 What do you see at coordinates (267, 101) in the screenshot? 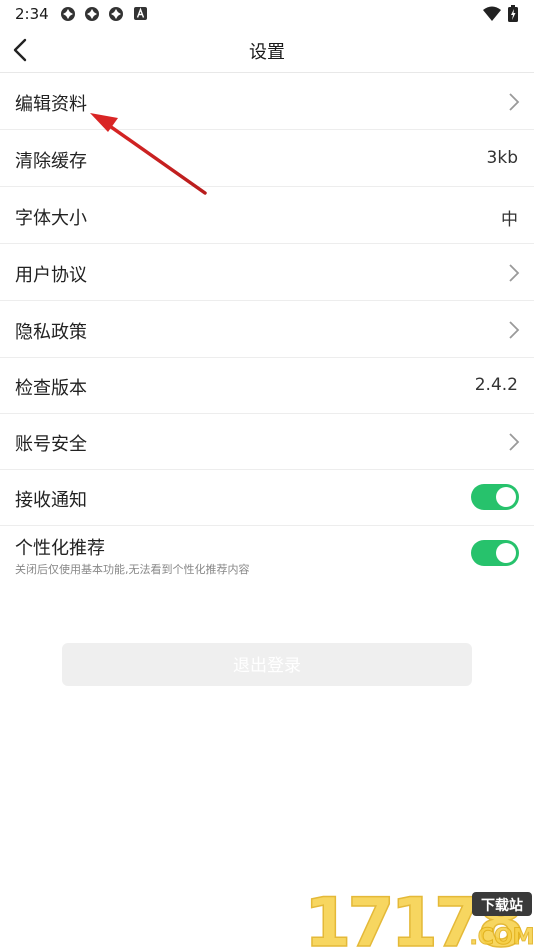
I see `settings-row-edit-profile: 编辑资料` at bounding box center [267, 101].